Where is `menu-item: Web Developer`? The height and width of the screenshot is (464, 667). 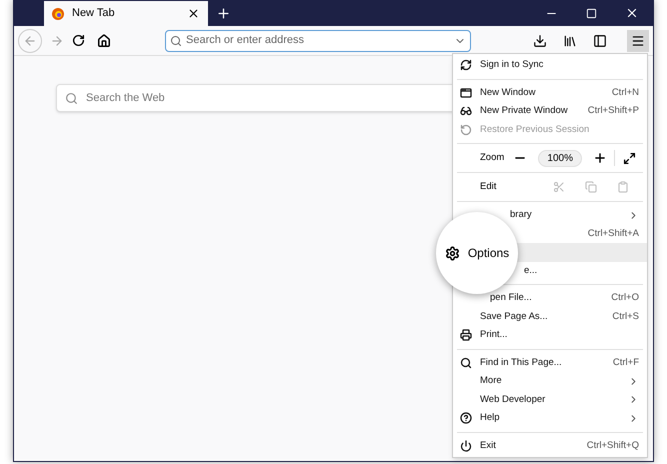
menu-item: Web Developer is located at coordinates (550, 399).